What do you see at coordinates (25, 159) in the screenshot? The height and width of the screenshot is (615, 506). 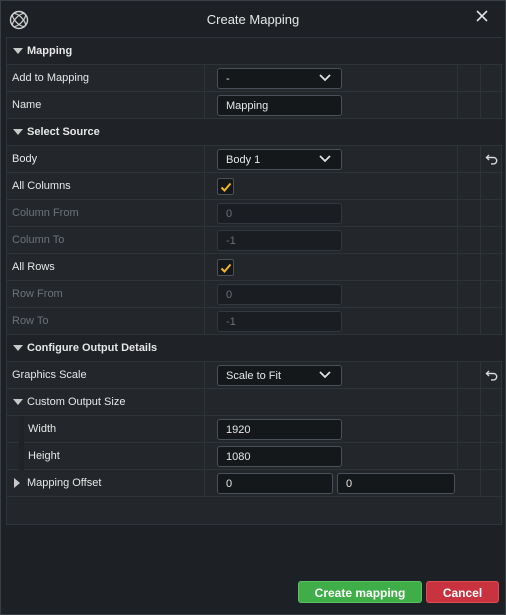 I see `body-label: Body` at bounding box center [25, 159].